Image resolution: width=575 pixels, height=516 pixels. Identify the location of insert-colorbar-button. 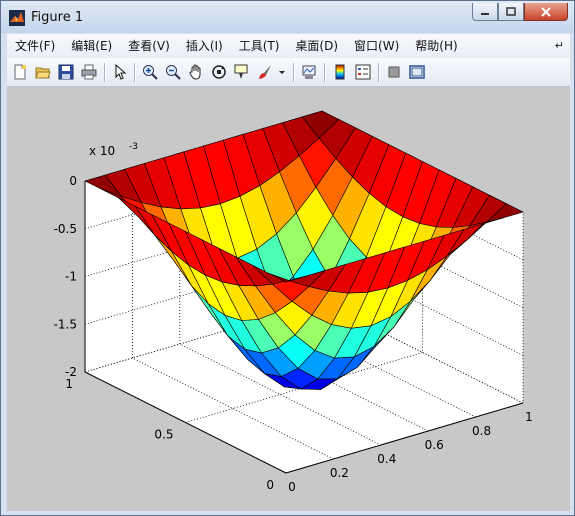
(340, 72).